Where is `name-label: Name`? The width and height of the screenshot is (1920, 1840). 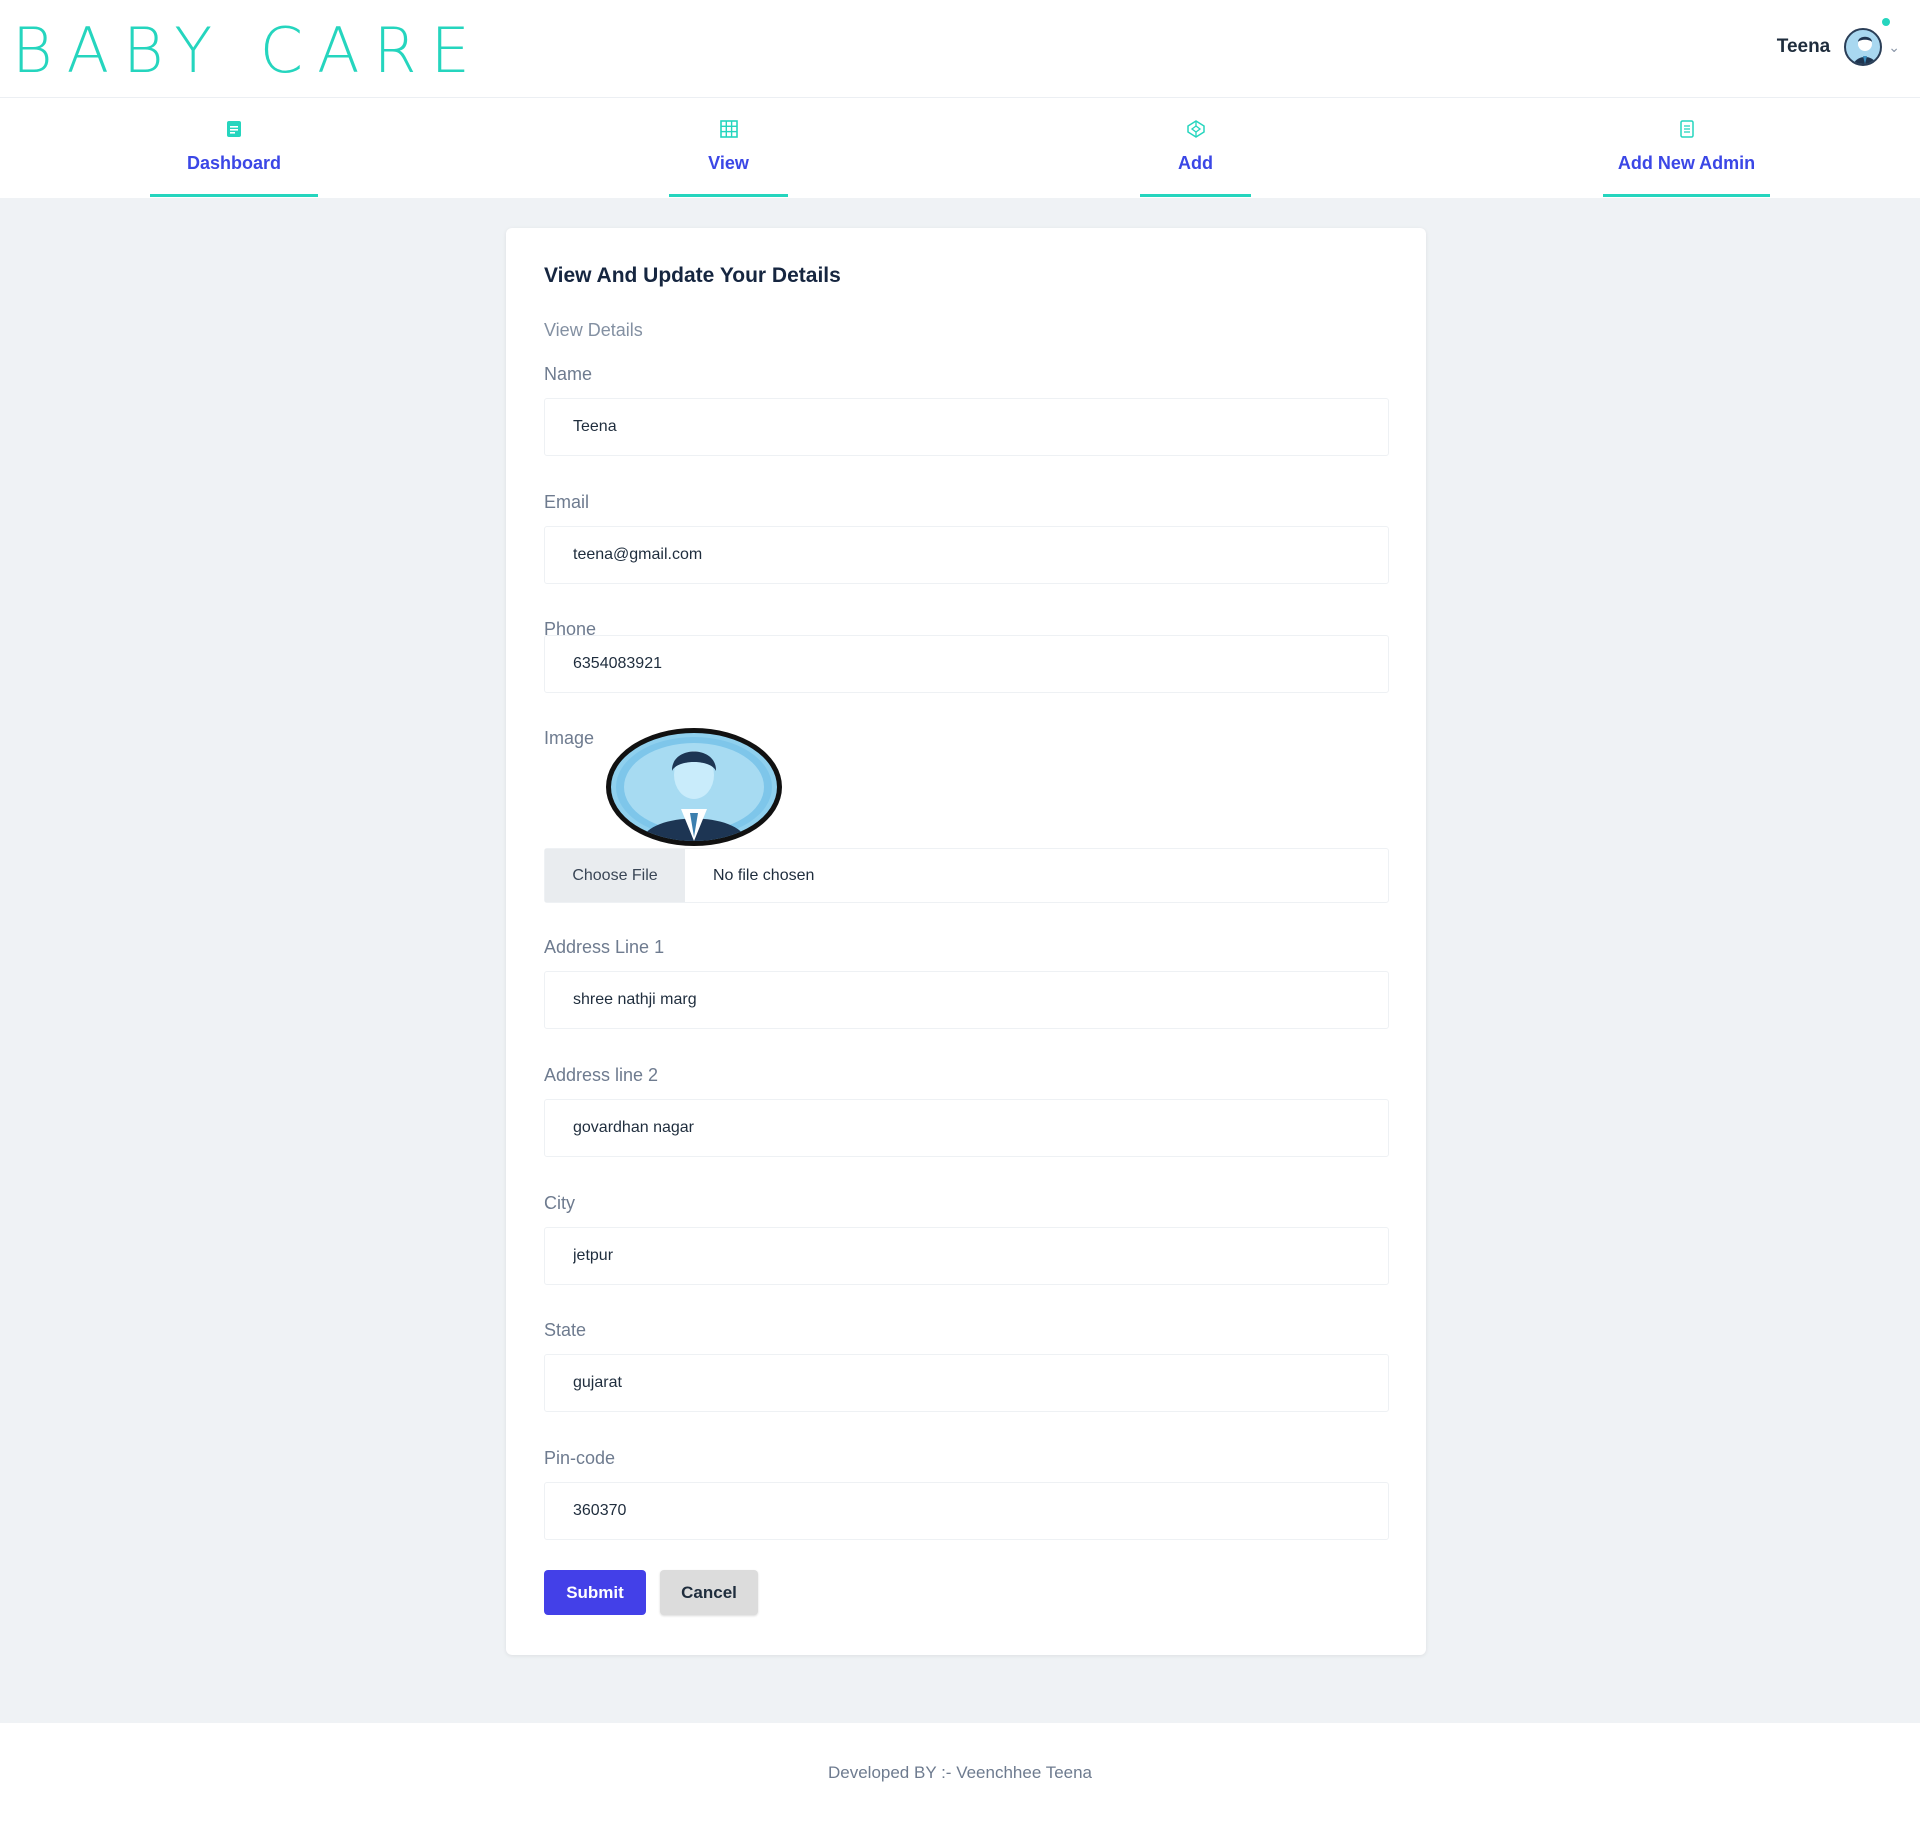 name-label: Name is located at coordinates (568, 374).